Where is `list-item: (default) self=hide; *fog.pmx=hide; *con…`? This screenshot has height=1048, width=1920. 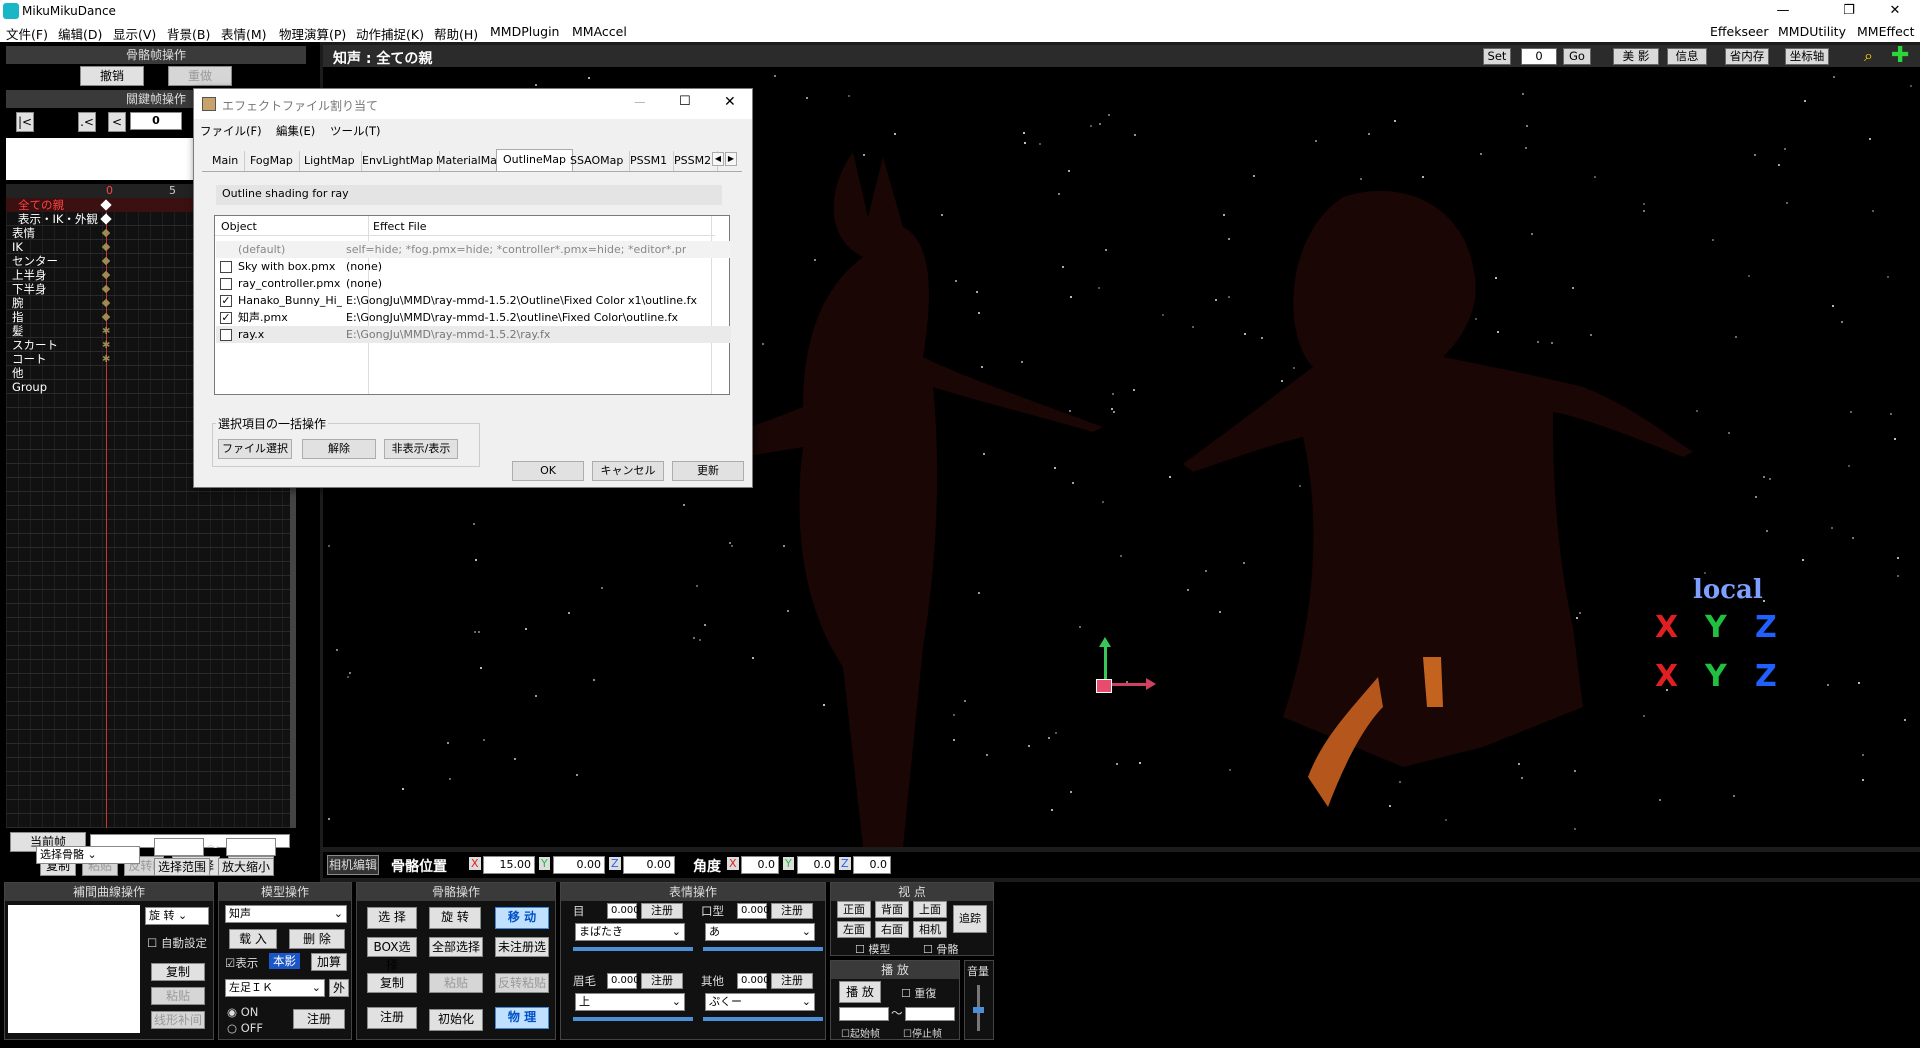
list-item: (default) self=hide; *fog.pmx=hide; *con… is located at coordinates (473, 249).